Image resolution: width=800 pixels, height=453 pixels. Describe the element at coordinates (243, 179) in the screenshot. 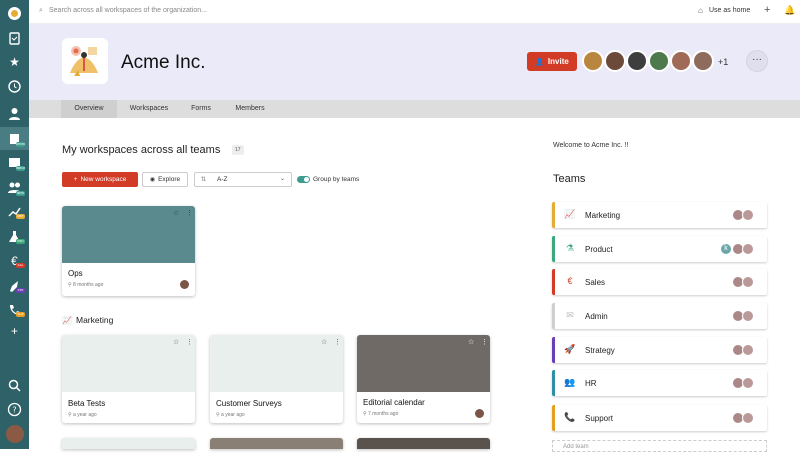

I see `sort-select: ⇅ A-Z ⌄` at that location.